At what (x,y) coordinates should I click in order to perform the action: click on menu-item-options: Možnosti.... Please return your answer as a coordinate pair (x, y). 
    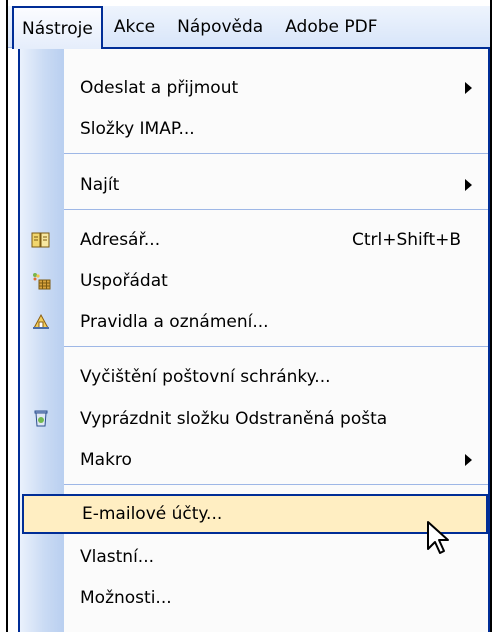
    Looking at the image, I should click on (254, 598).